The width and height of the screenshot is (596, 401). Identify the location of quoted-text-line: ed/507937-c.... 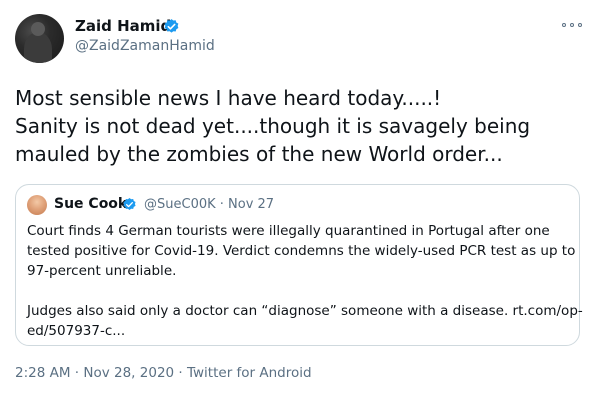
(297, 331).